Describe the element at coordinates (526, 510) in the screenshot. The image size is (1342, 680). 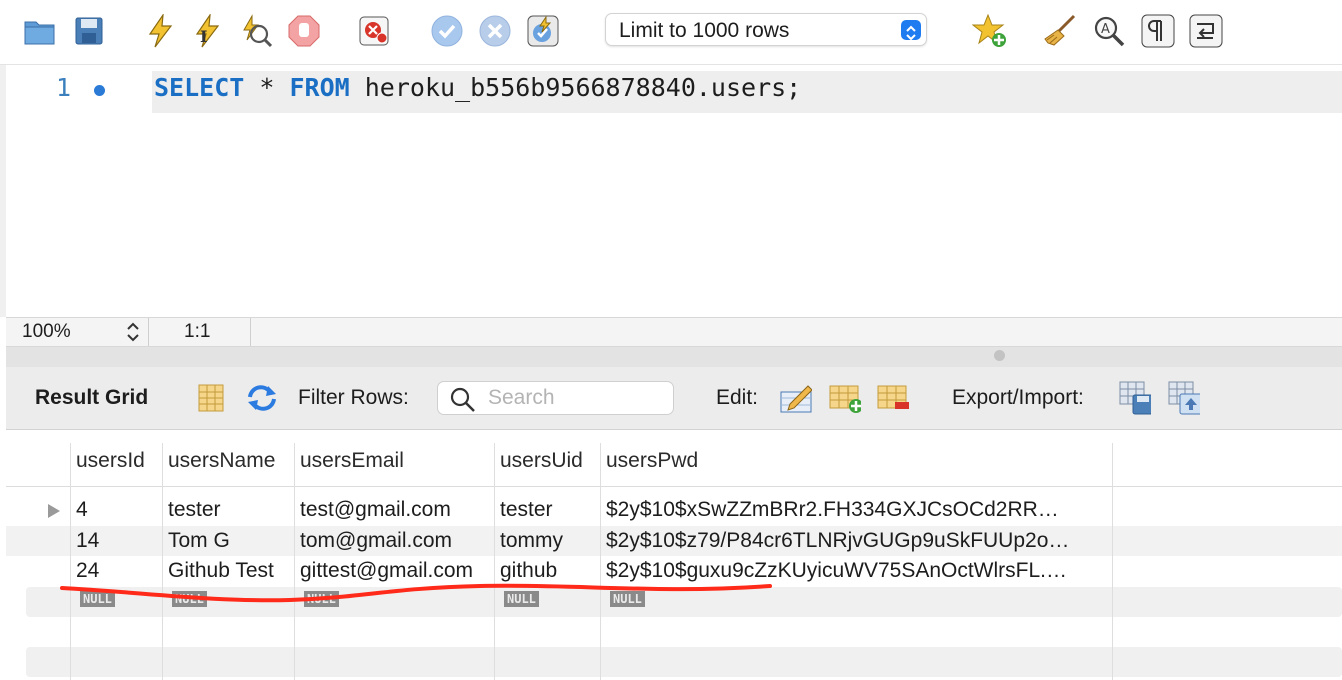
I see `cell-usersuid: tester` at that location.